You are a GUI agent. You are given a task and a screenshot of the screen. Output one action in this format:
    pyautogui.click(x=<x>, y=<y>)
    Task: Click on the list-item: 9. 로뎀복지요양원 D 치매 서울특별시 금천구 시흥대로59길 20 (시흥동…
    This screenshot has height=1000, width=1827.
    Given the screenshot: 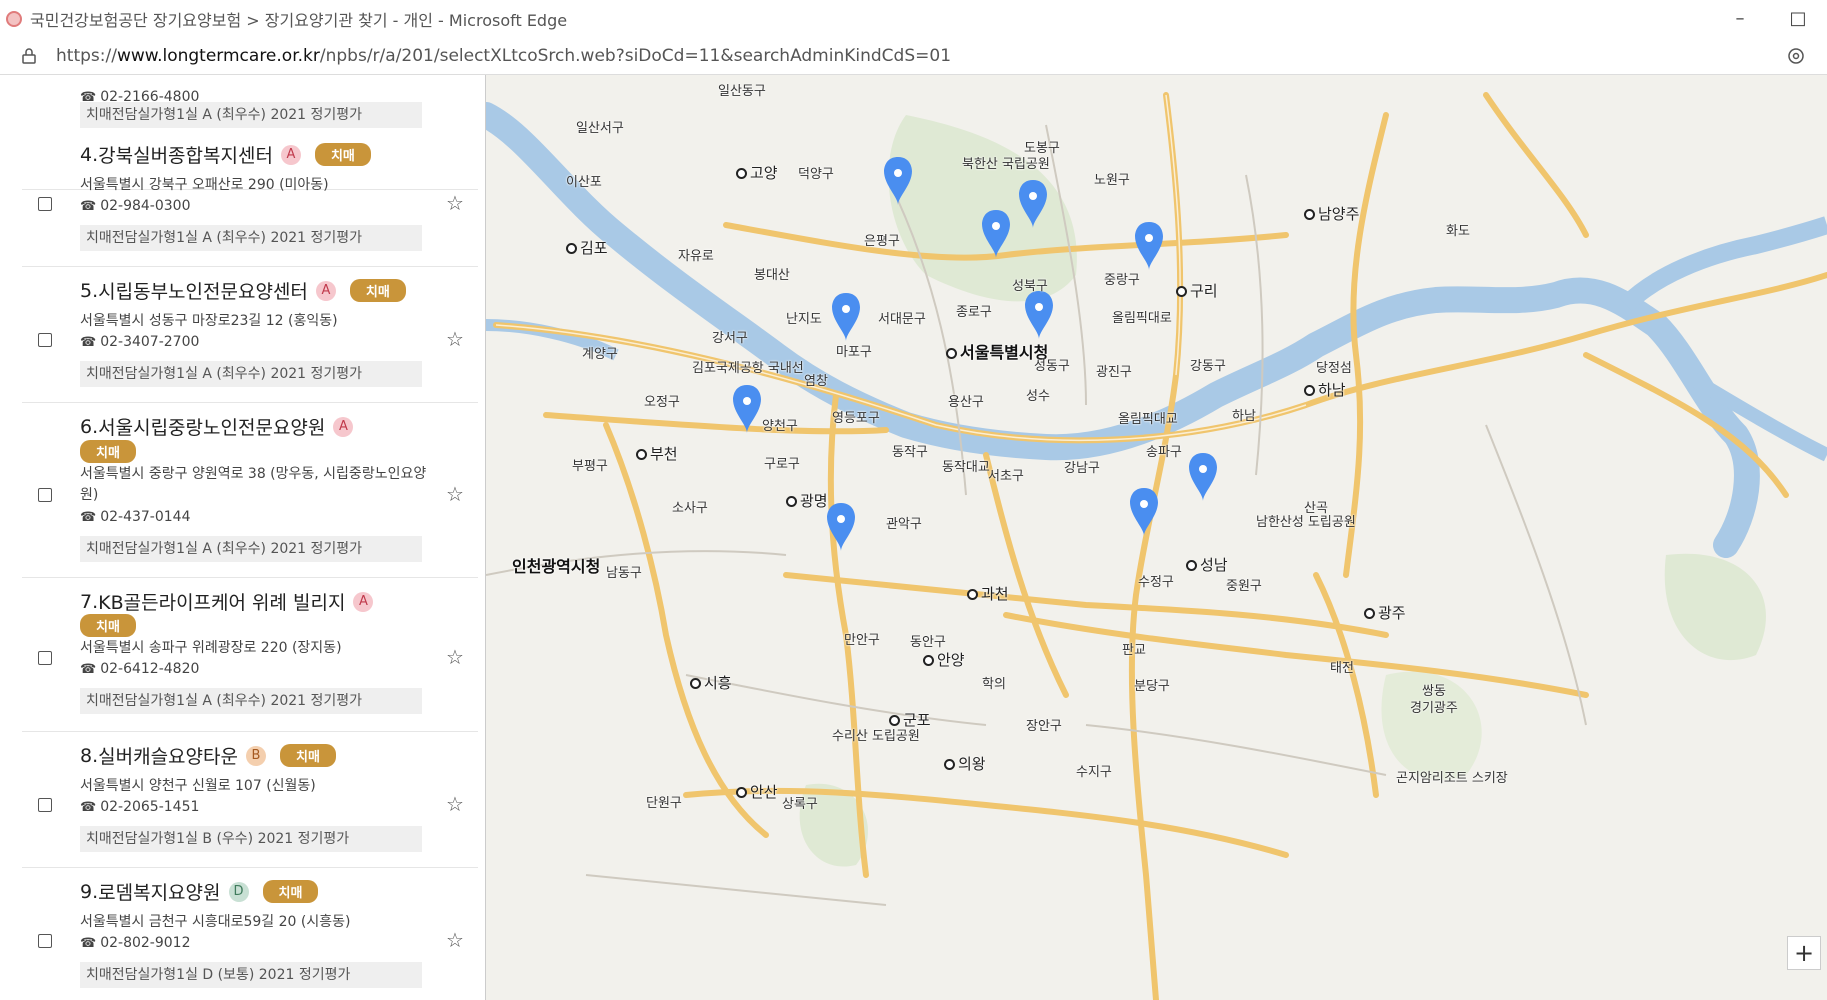 What is the action you would take?
    pyautogui.click(x=250, y=934)
    